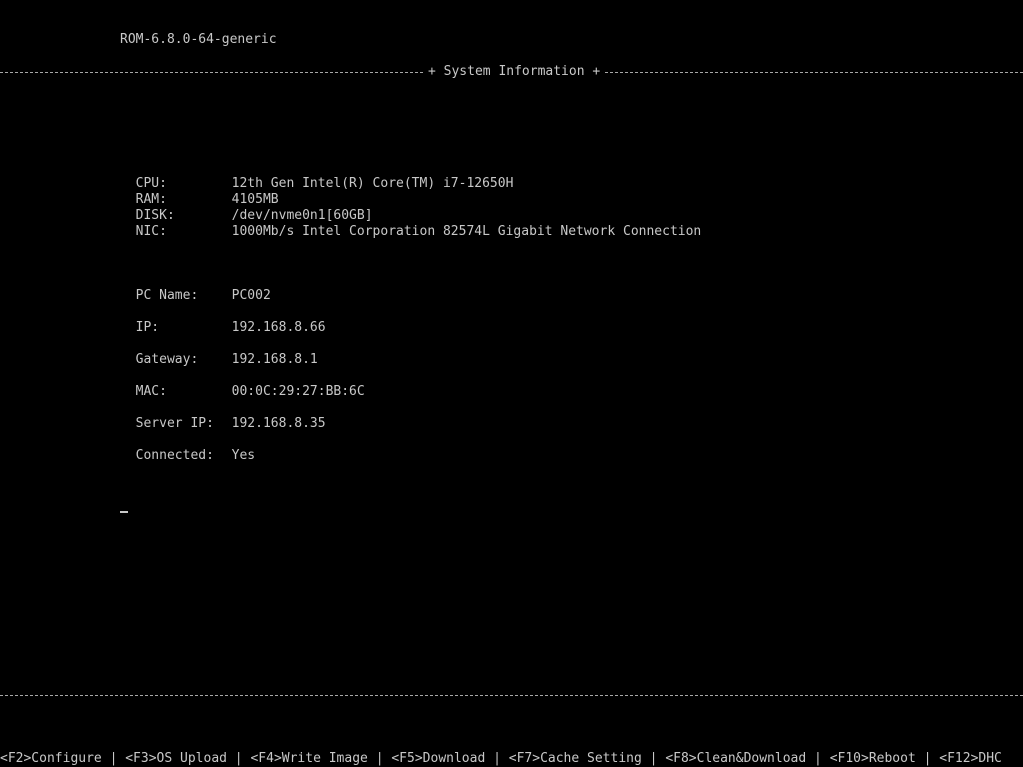  What do you see at coordinates (167, 295) in the screenshot?
I see `pc-name-label: PC Name:` at bounding box center [167, 295].